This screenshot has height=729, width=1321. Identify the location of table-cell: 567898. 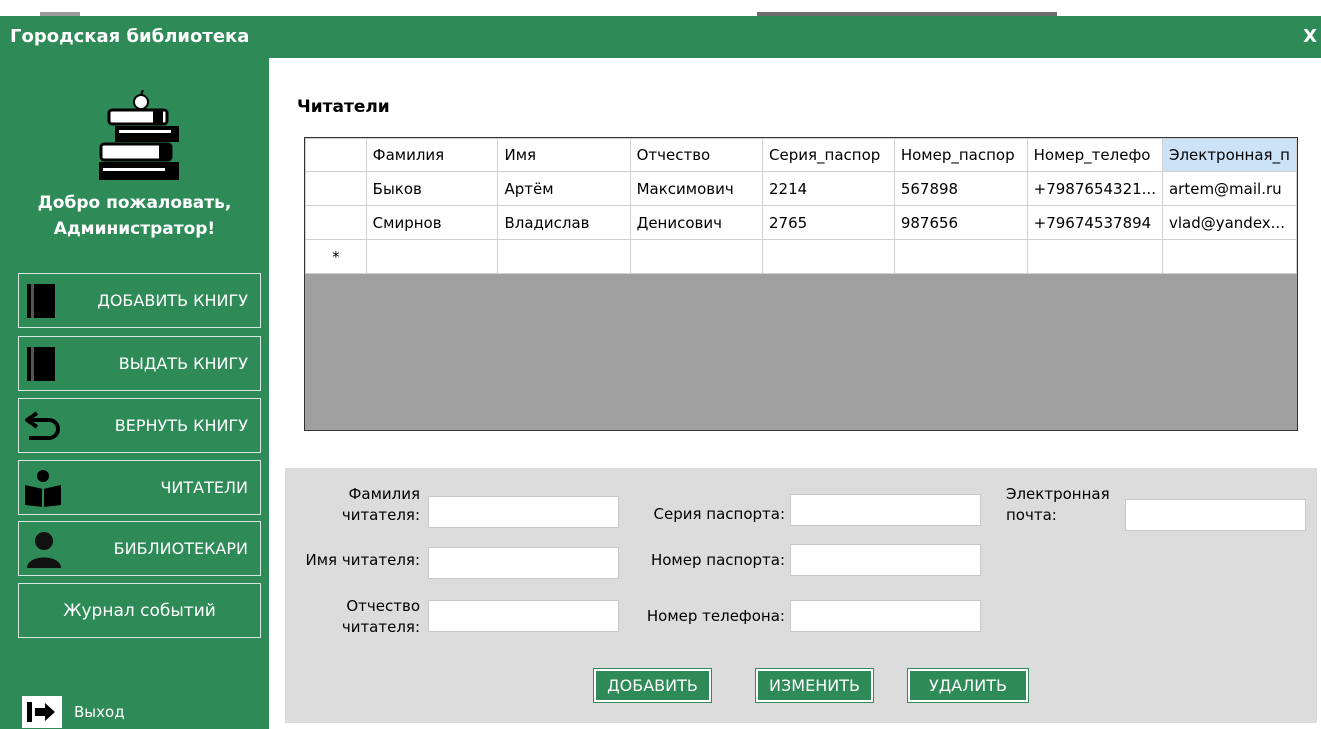
(960, 188).